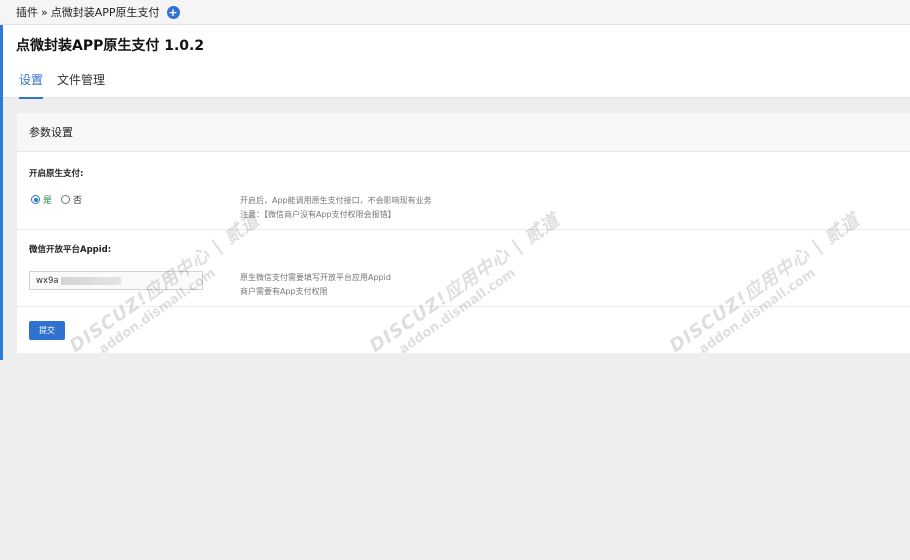 The height and width of the screenshot is (560, 910). I want to click on breadcrumb: 插件 » 点微封装APP原生支付 +, so click(455, 12).